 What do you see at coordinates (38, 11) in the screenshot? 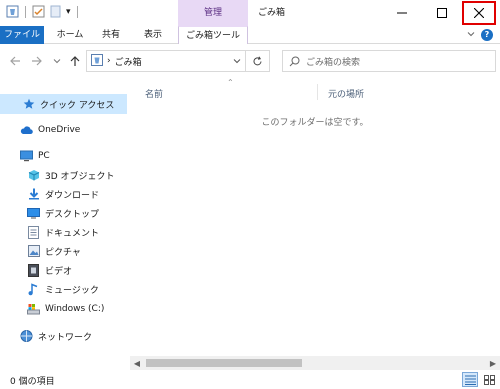
I see `properties-icon` at bounding box center [38, 11].